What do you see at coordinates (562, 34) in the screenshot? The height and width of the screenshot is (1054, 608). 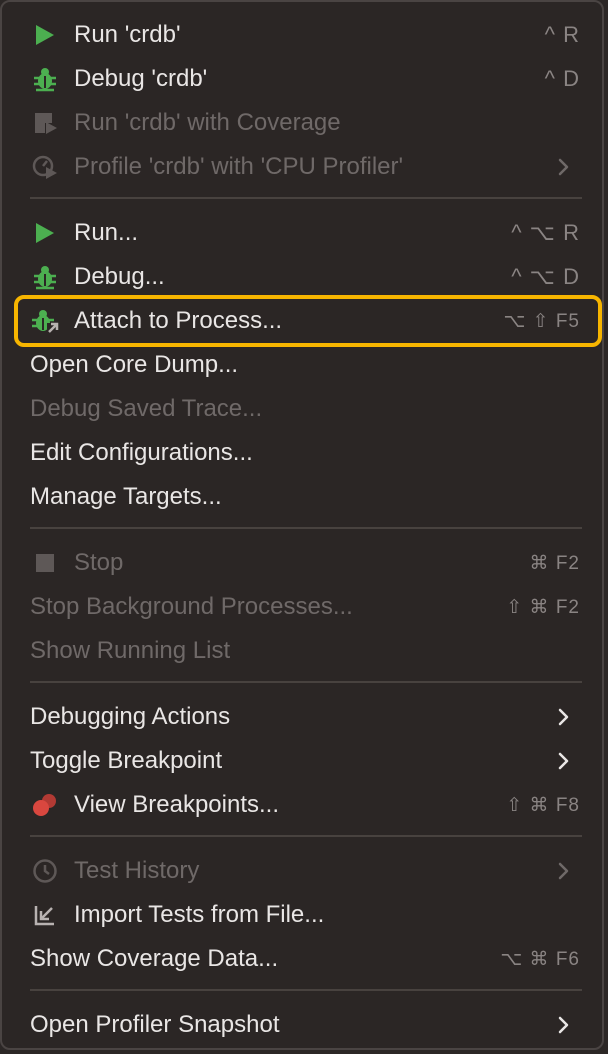 I see `shortcut-label: ^ R` at bounding box center [562, 34].